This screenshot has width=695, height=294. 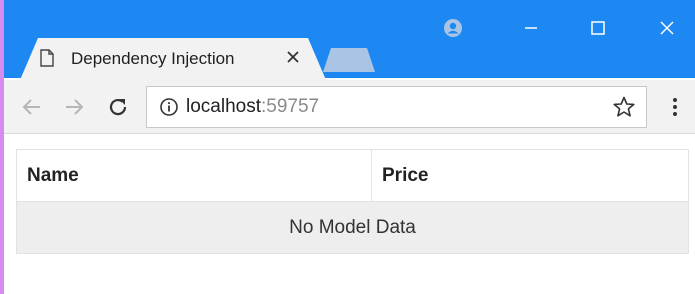 I want to click on maximize-icon, so click(x=598, y=28).